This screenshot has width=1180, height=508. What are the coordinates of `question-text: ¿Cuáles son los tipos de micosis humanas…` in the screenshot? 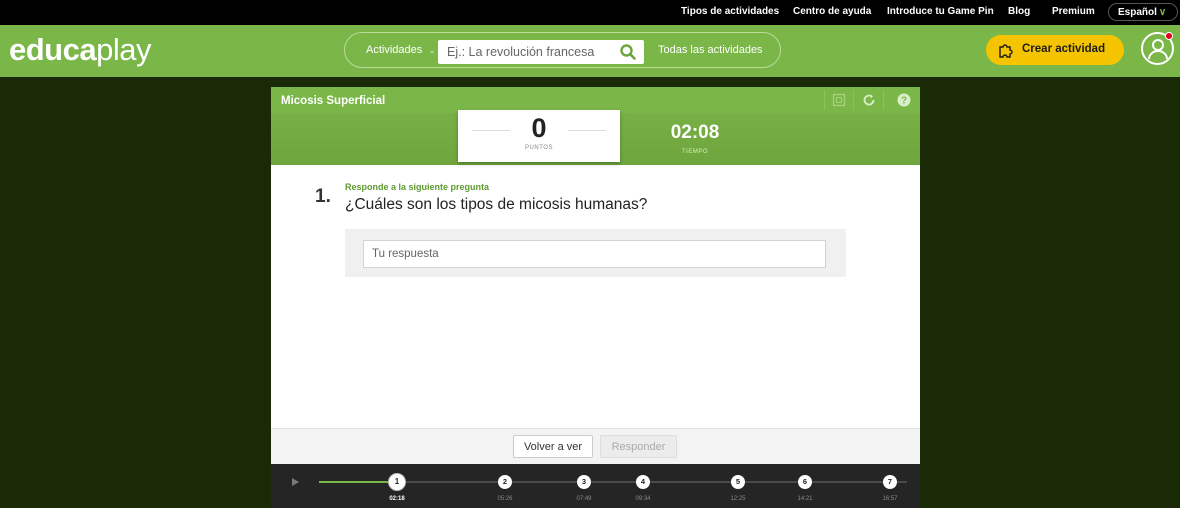 It's located at (496, 204).